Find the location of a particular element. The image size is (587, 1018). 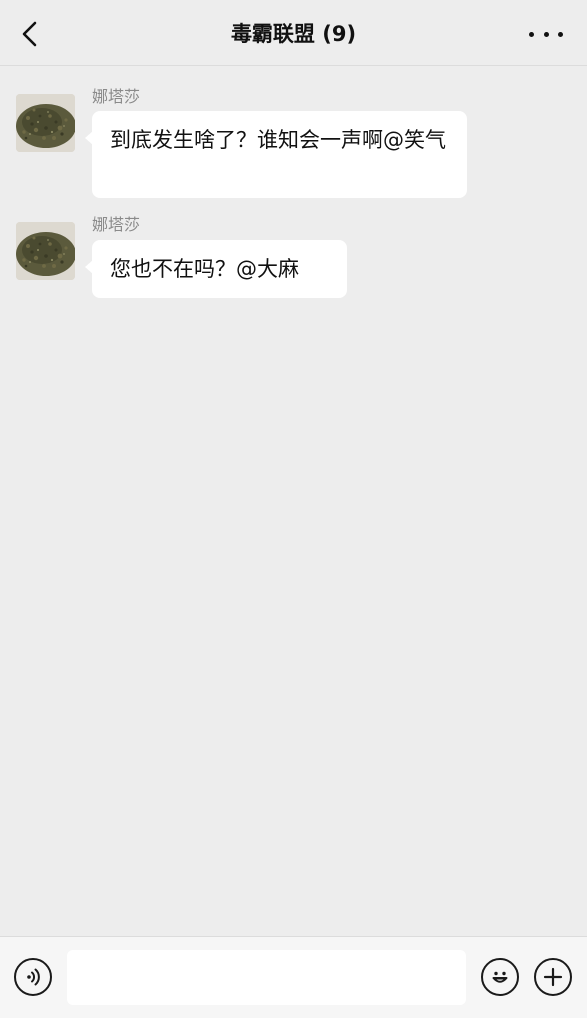

add-button is located at coordinates (553, 977).